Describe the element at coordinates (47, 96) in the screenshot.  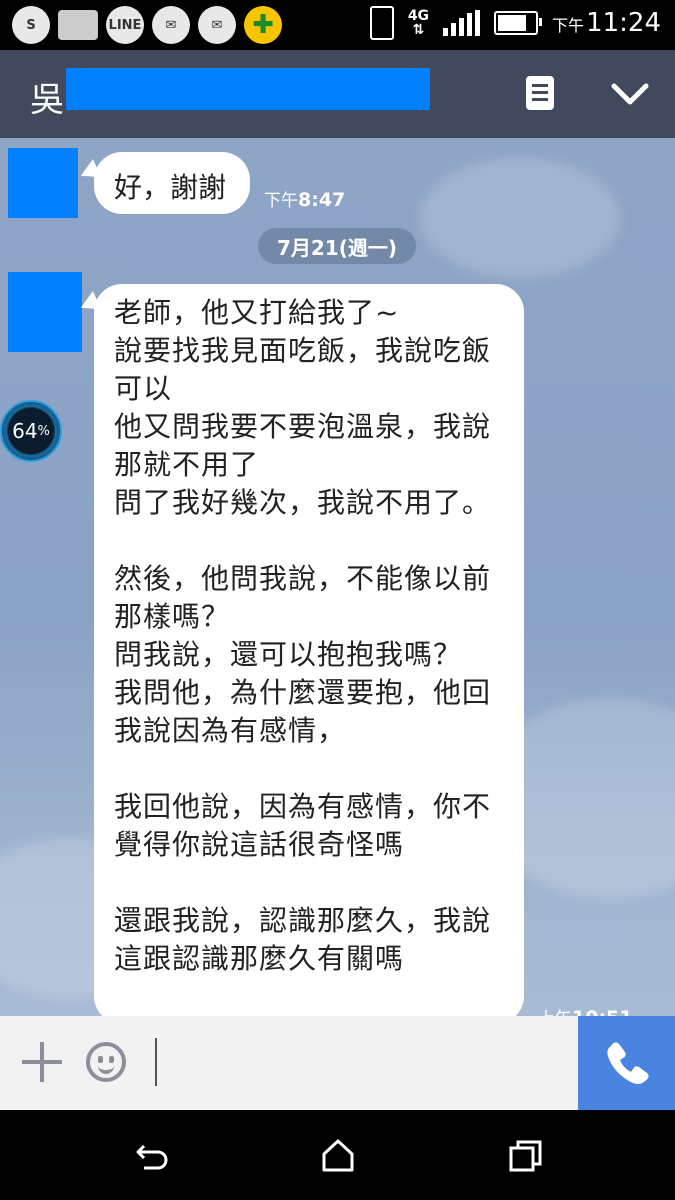
I see `contact-name: 吳` at that location.